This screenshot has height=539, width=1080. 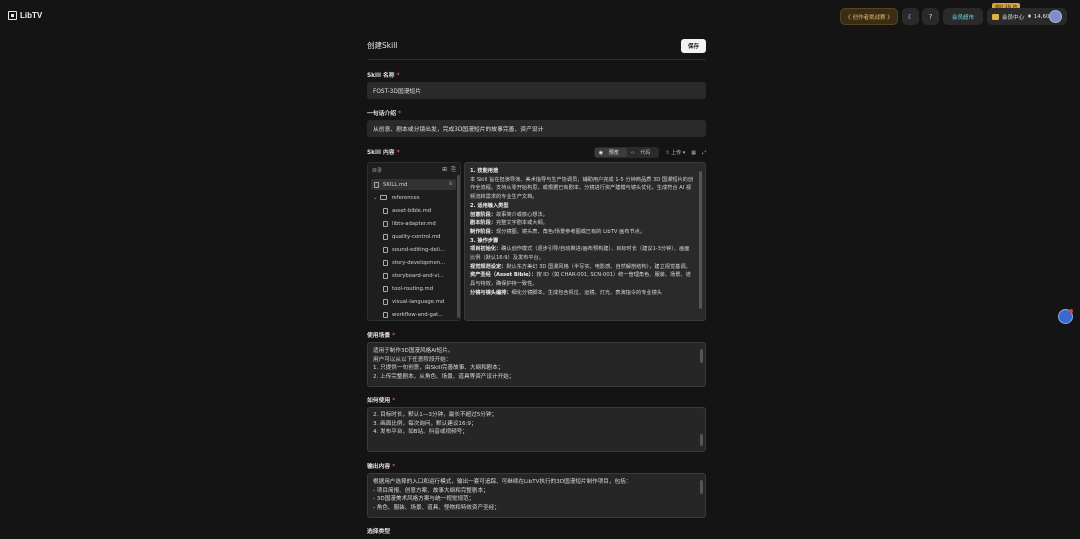 I want to click on preview-text: 故事简介或核心想法。, so click(x=521, y=214).